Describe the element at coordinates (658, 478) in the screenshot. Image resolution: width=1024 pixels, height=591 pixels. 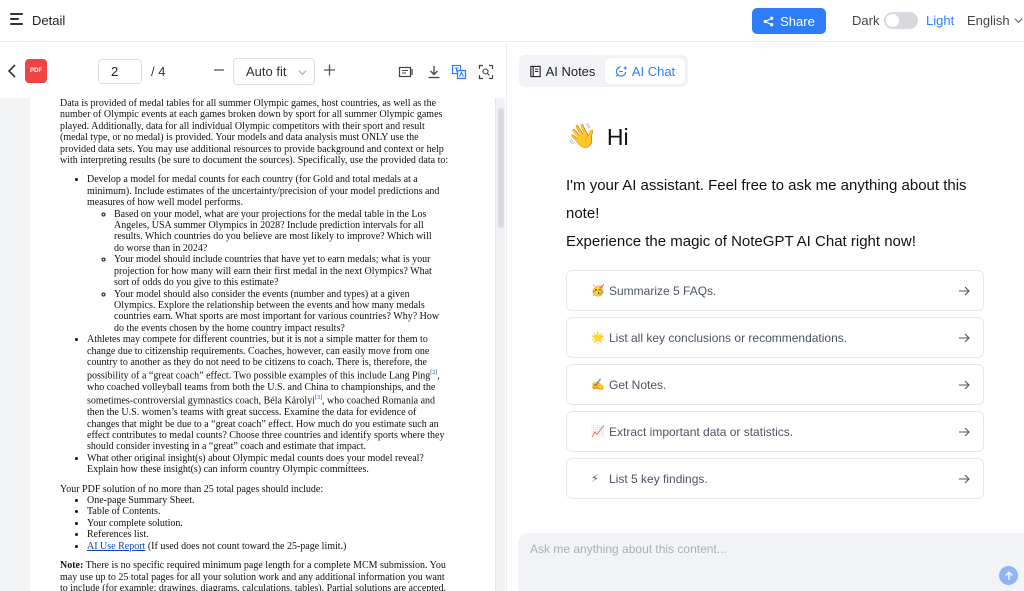
I see `suggestion-label: List 5 key findings.` at that location.